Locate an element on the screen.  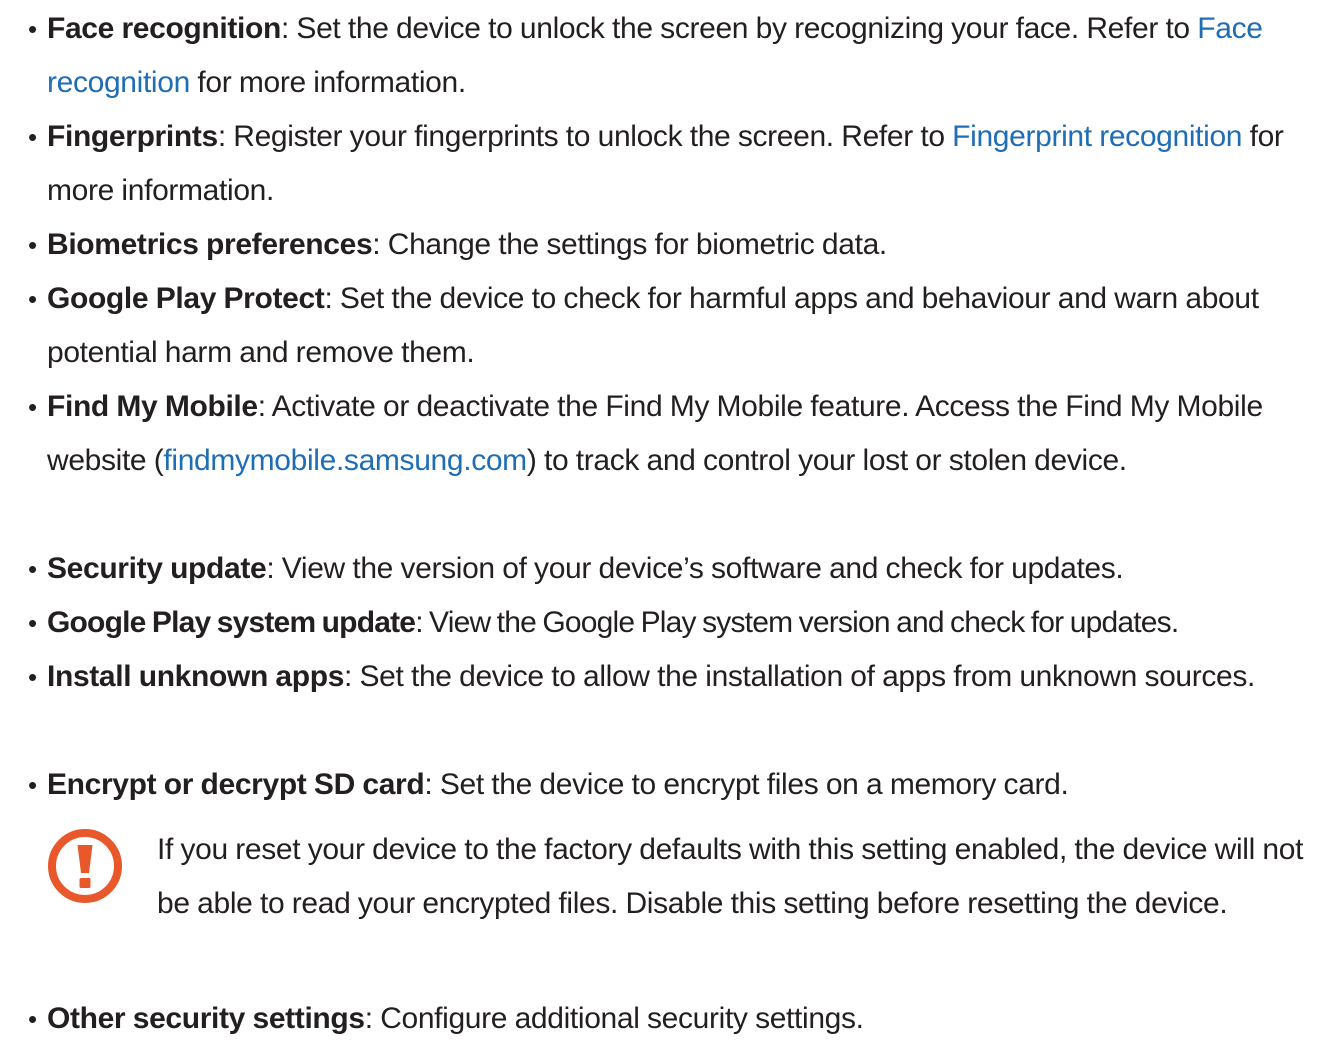
item-term: Other security settings is located at coordinates (206, 1018).